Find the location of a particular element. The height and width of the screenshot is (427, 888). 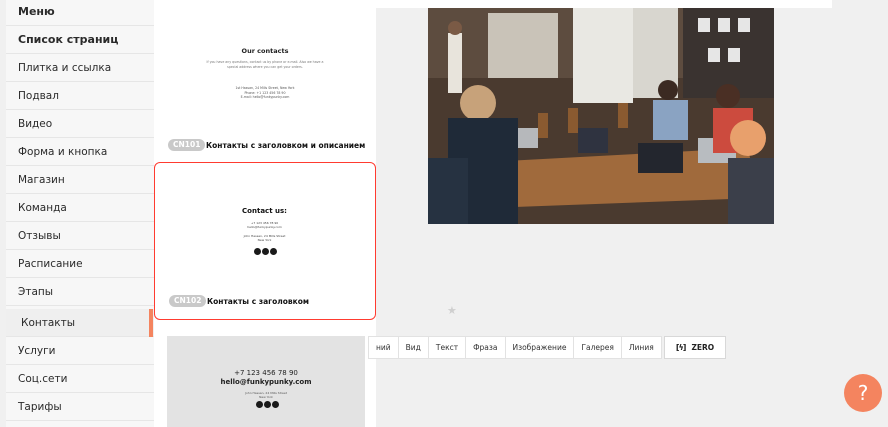

sidebar-item-menu: Меню is located at coordinates (80, 13).